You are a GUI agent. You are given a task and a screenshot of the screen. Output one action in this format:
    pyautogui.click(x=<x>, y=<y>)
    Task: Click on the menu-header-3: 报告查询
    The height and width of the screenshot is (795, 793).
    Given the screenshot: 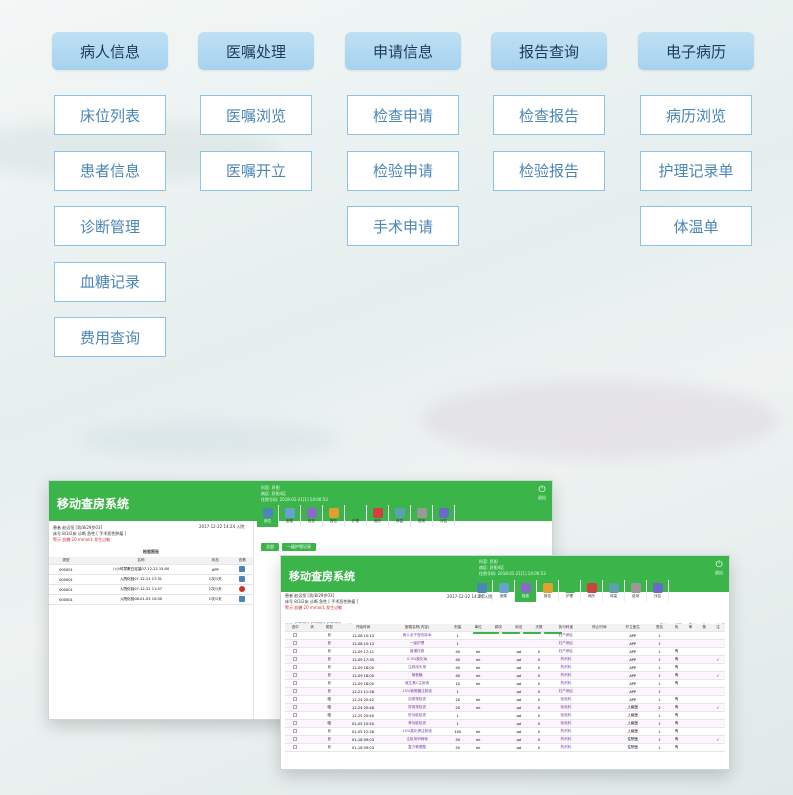 What is the action you would take?
    pyautogui.click(x=549, y=51)
    